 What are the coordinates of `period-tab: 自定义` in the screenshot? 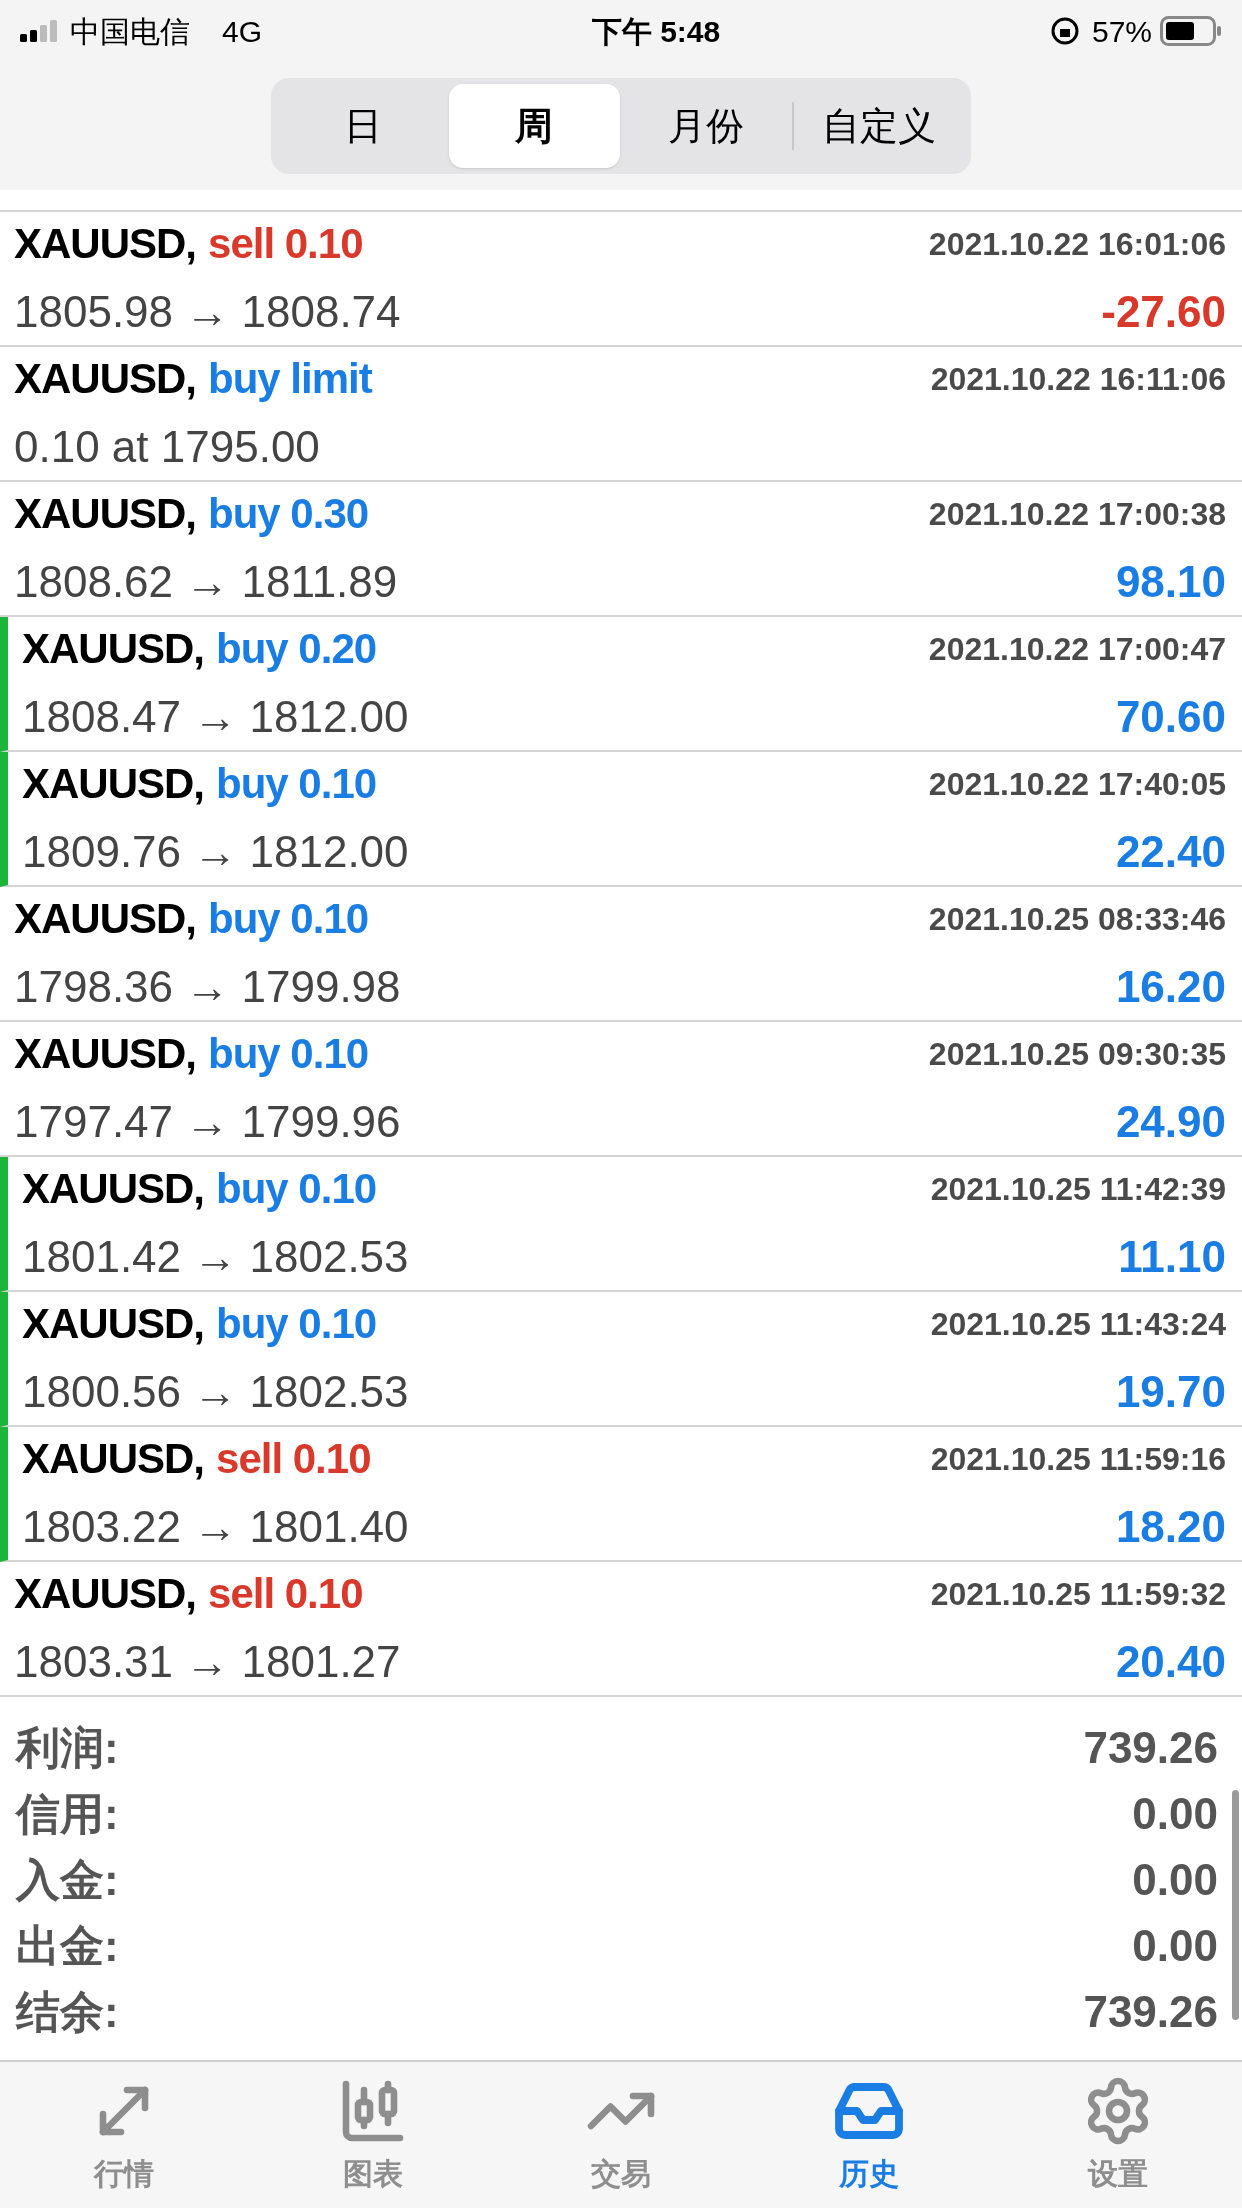 It's located at (879, 126).